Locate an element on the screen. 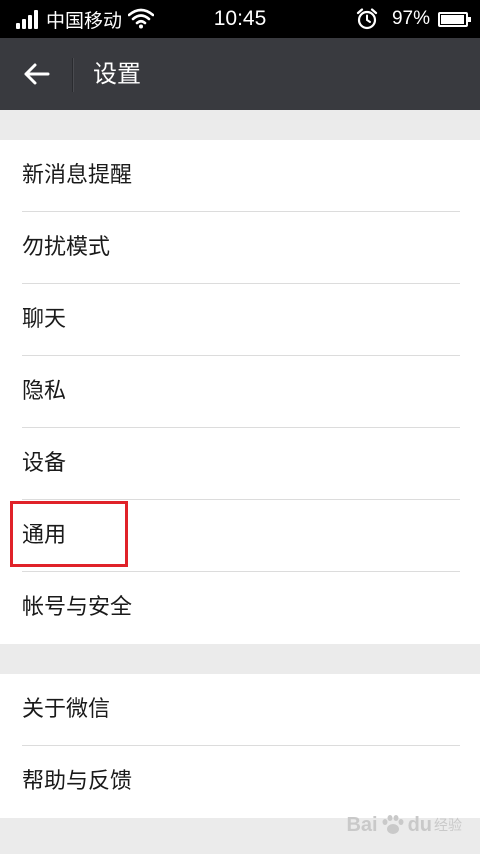 The image size is (480, 854). settings-item-account-security: 帐号与安全 is located at coordinates (240, 608).